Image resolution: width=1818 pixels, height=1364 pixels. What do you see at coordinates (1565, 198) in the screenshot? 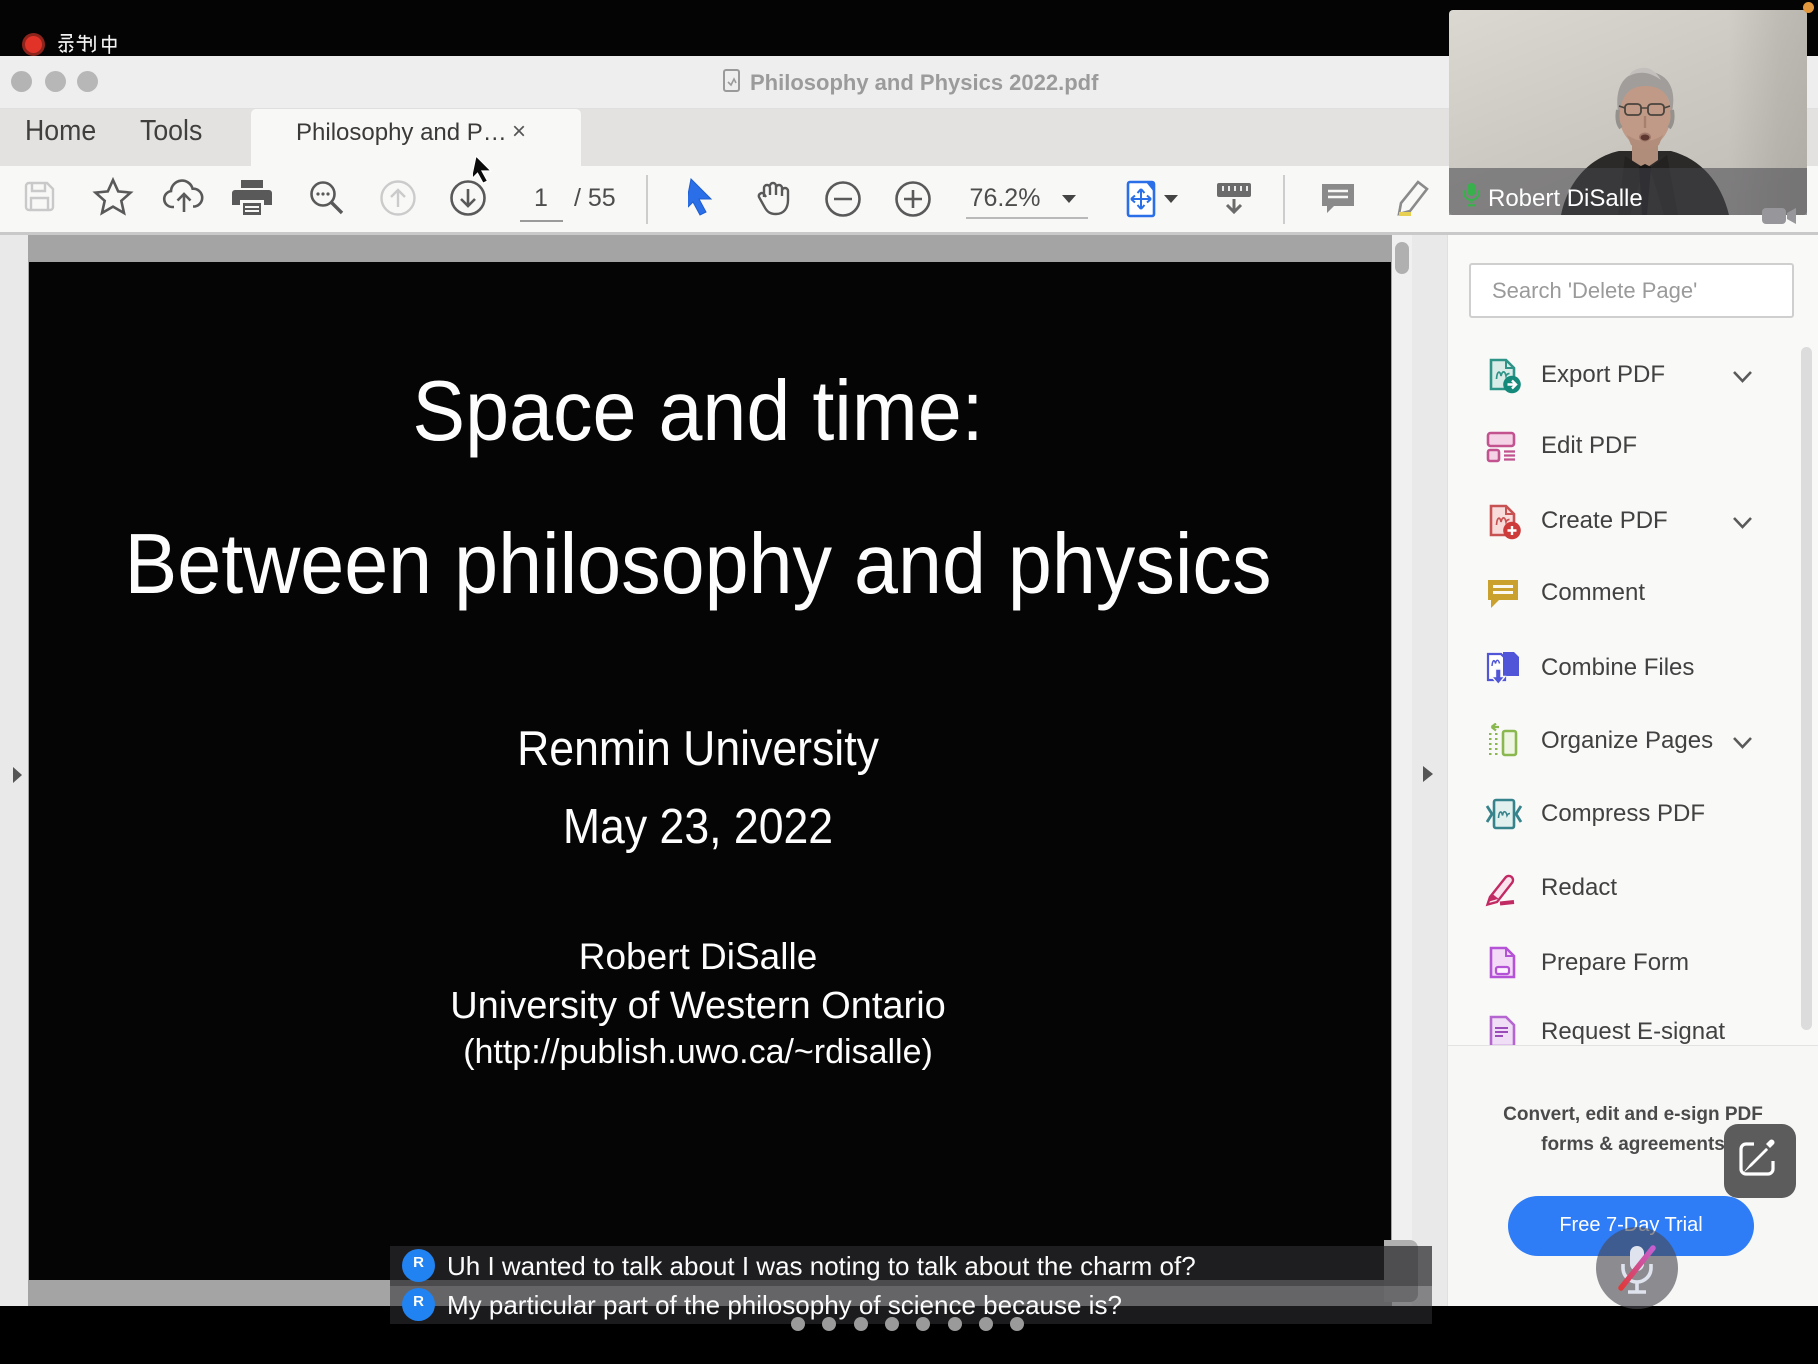
I see `svg-text: Robert DiSalle` at bounding box center [1565, 198].